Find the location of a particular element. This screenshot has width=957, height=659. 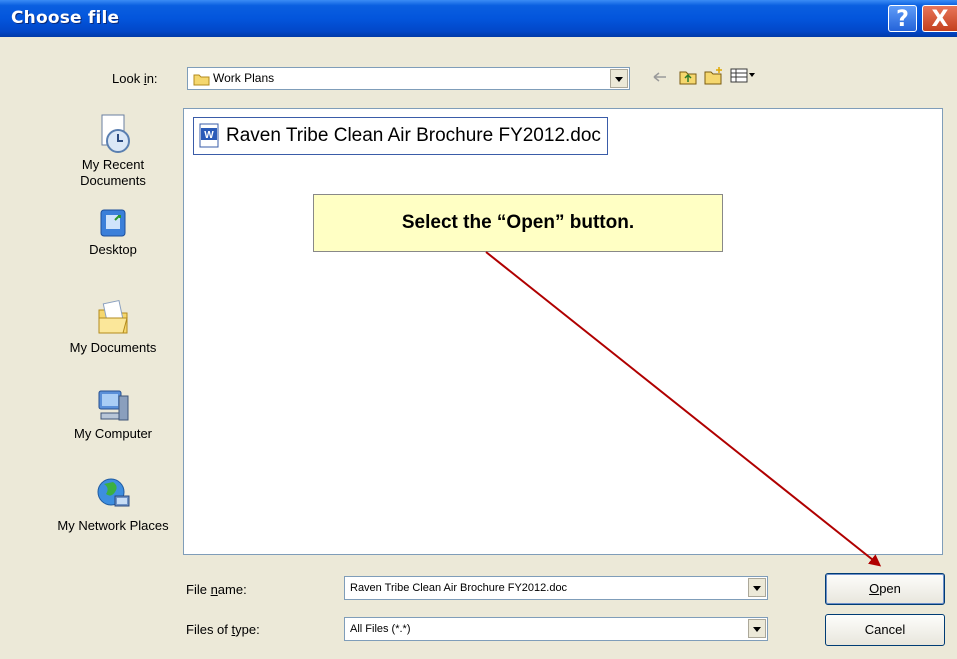

file-type-dropdown-arrow is located at coordinates (757, 628).